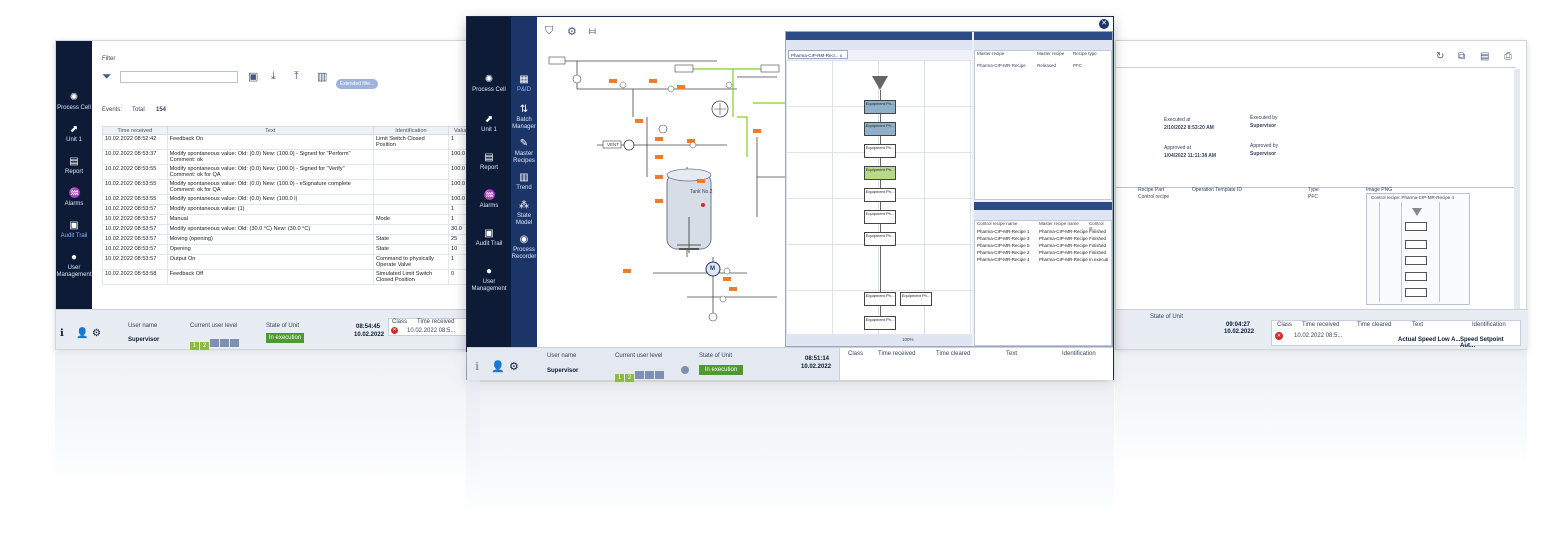 This screenshot has height=537, width=1554. What do you see at coordinates (1440, 56) in the screenshot?
I see `refresh-icon: ↻` at bounding box center [1440, 56].